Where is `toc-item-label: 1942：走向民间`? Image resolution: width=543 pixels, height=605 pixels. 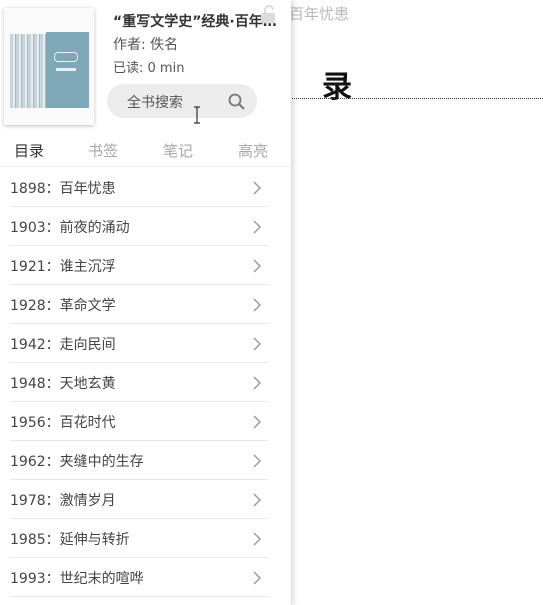
toc-item-label: 1942：走向民间 is located at coordinates (63, 345).